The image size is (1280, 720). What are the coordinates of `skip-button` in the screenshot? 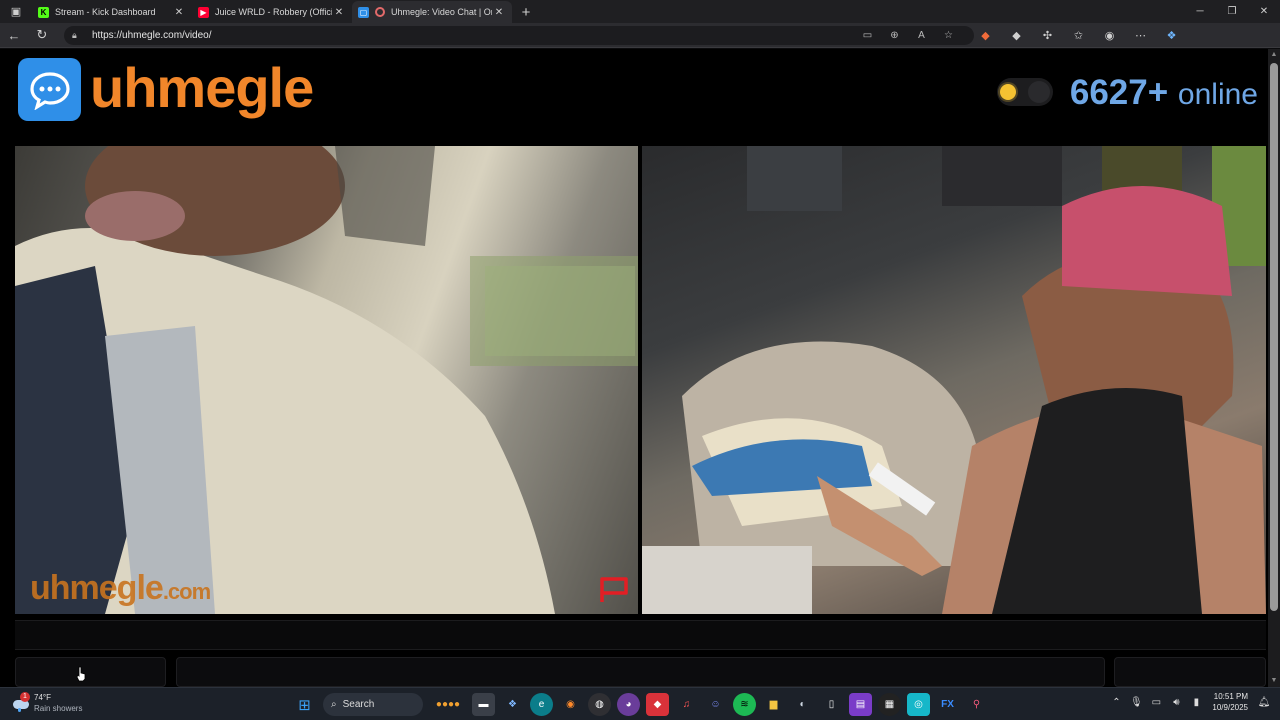 It's located at (90, 672).